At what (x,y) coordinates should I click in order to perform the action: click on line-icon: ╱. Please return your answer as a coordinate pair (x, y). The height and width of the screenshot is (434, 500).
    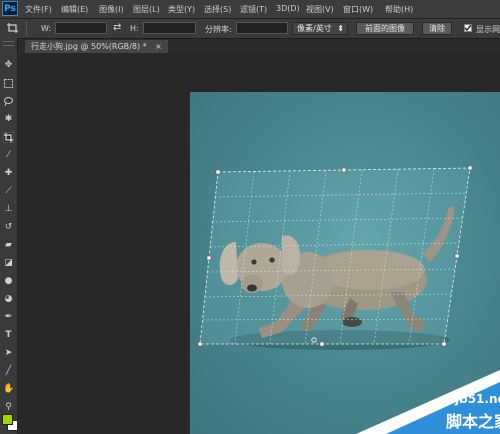
    Looking at the image, I should click on (8, 371).